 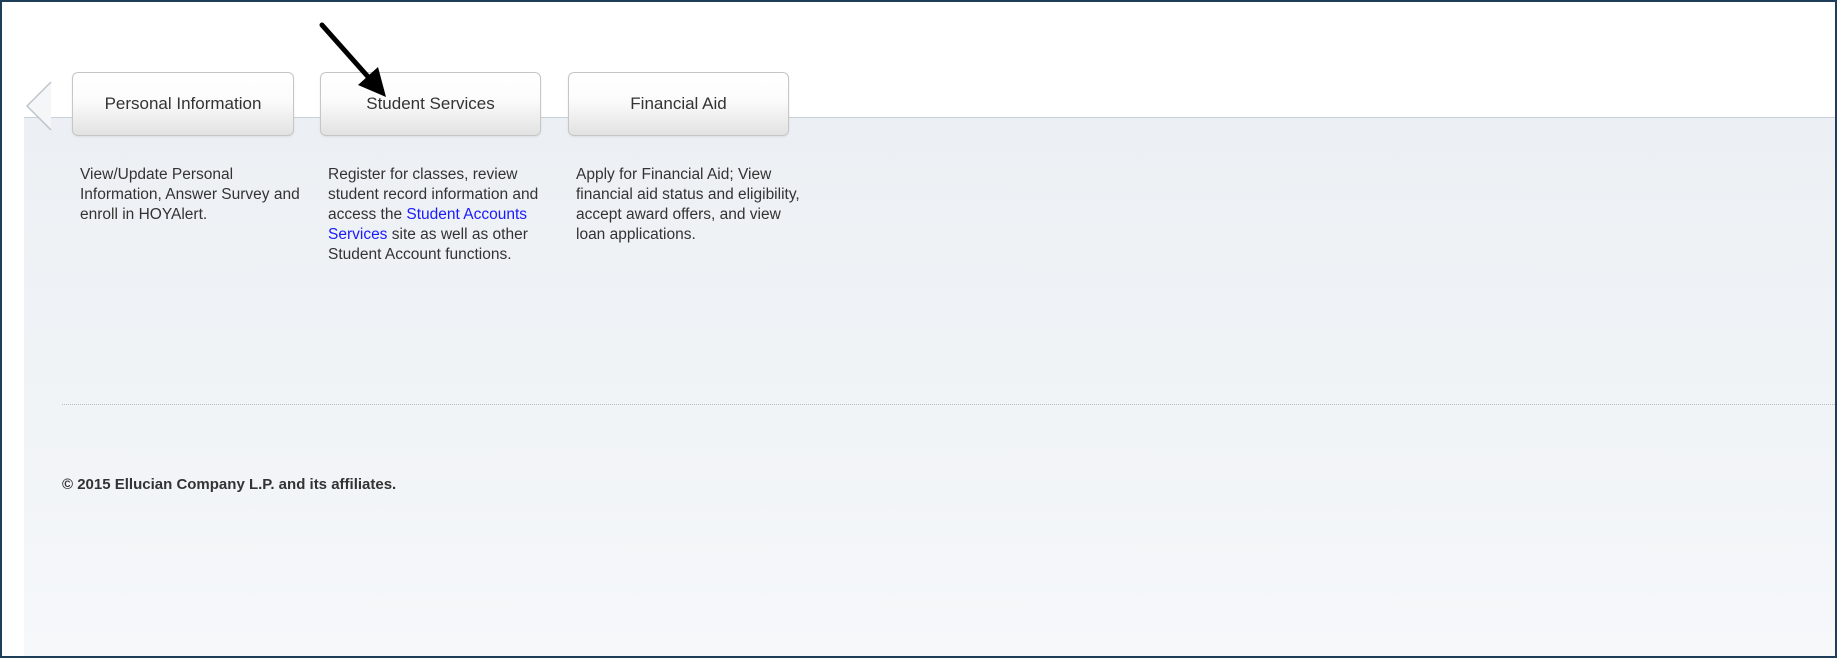 What do you see at coordinates (39, 106) in the screenshot?
I see `chevron-left-icon` at bounding box center [39, 106].